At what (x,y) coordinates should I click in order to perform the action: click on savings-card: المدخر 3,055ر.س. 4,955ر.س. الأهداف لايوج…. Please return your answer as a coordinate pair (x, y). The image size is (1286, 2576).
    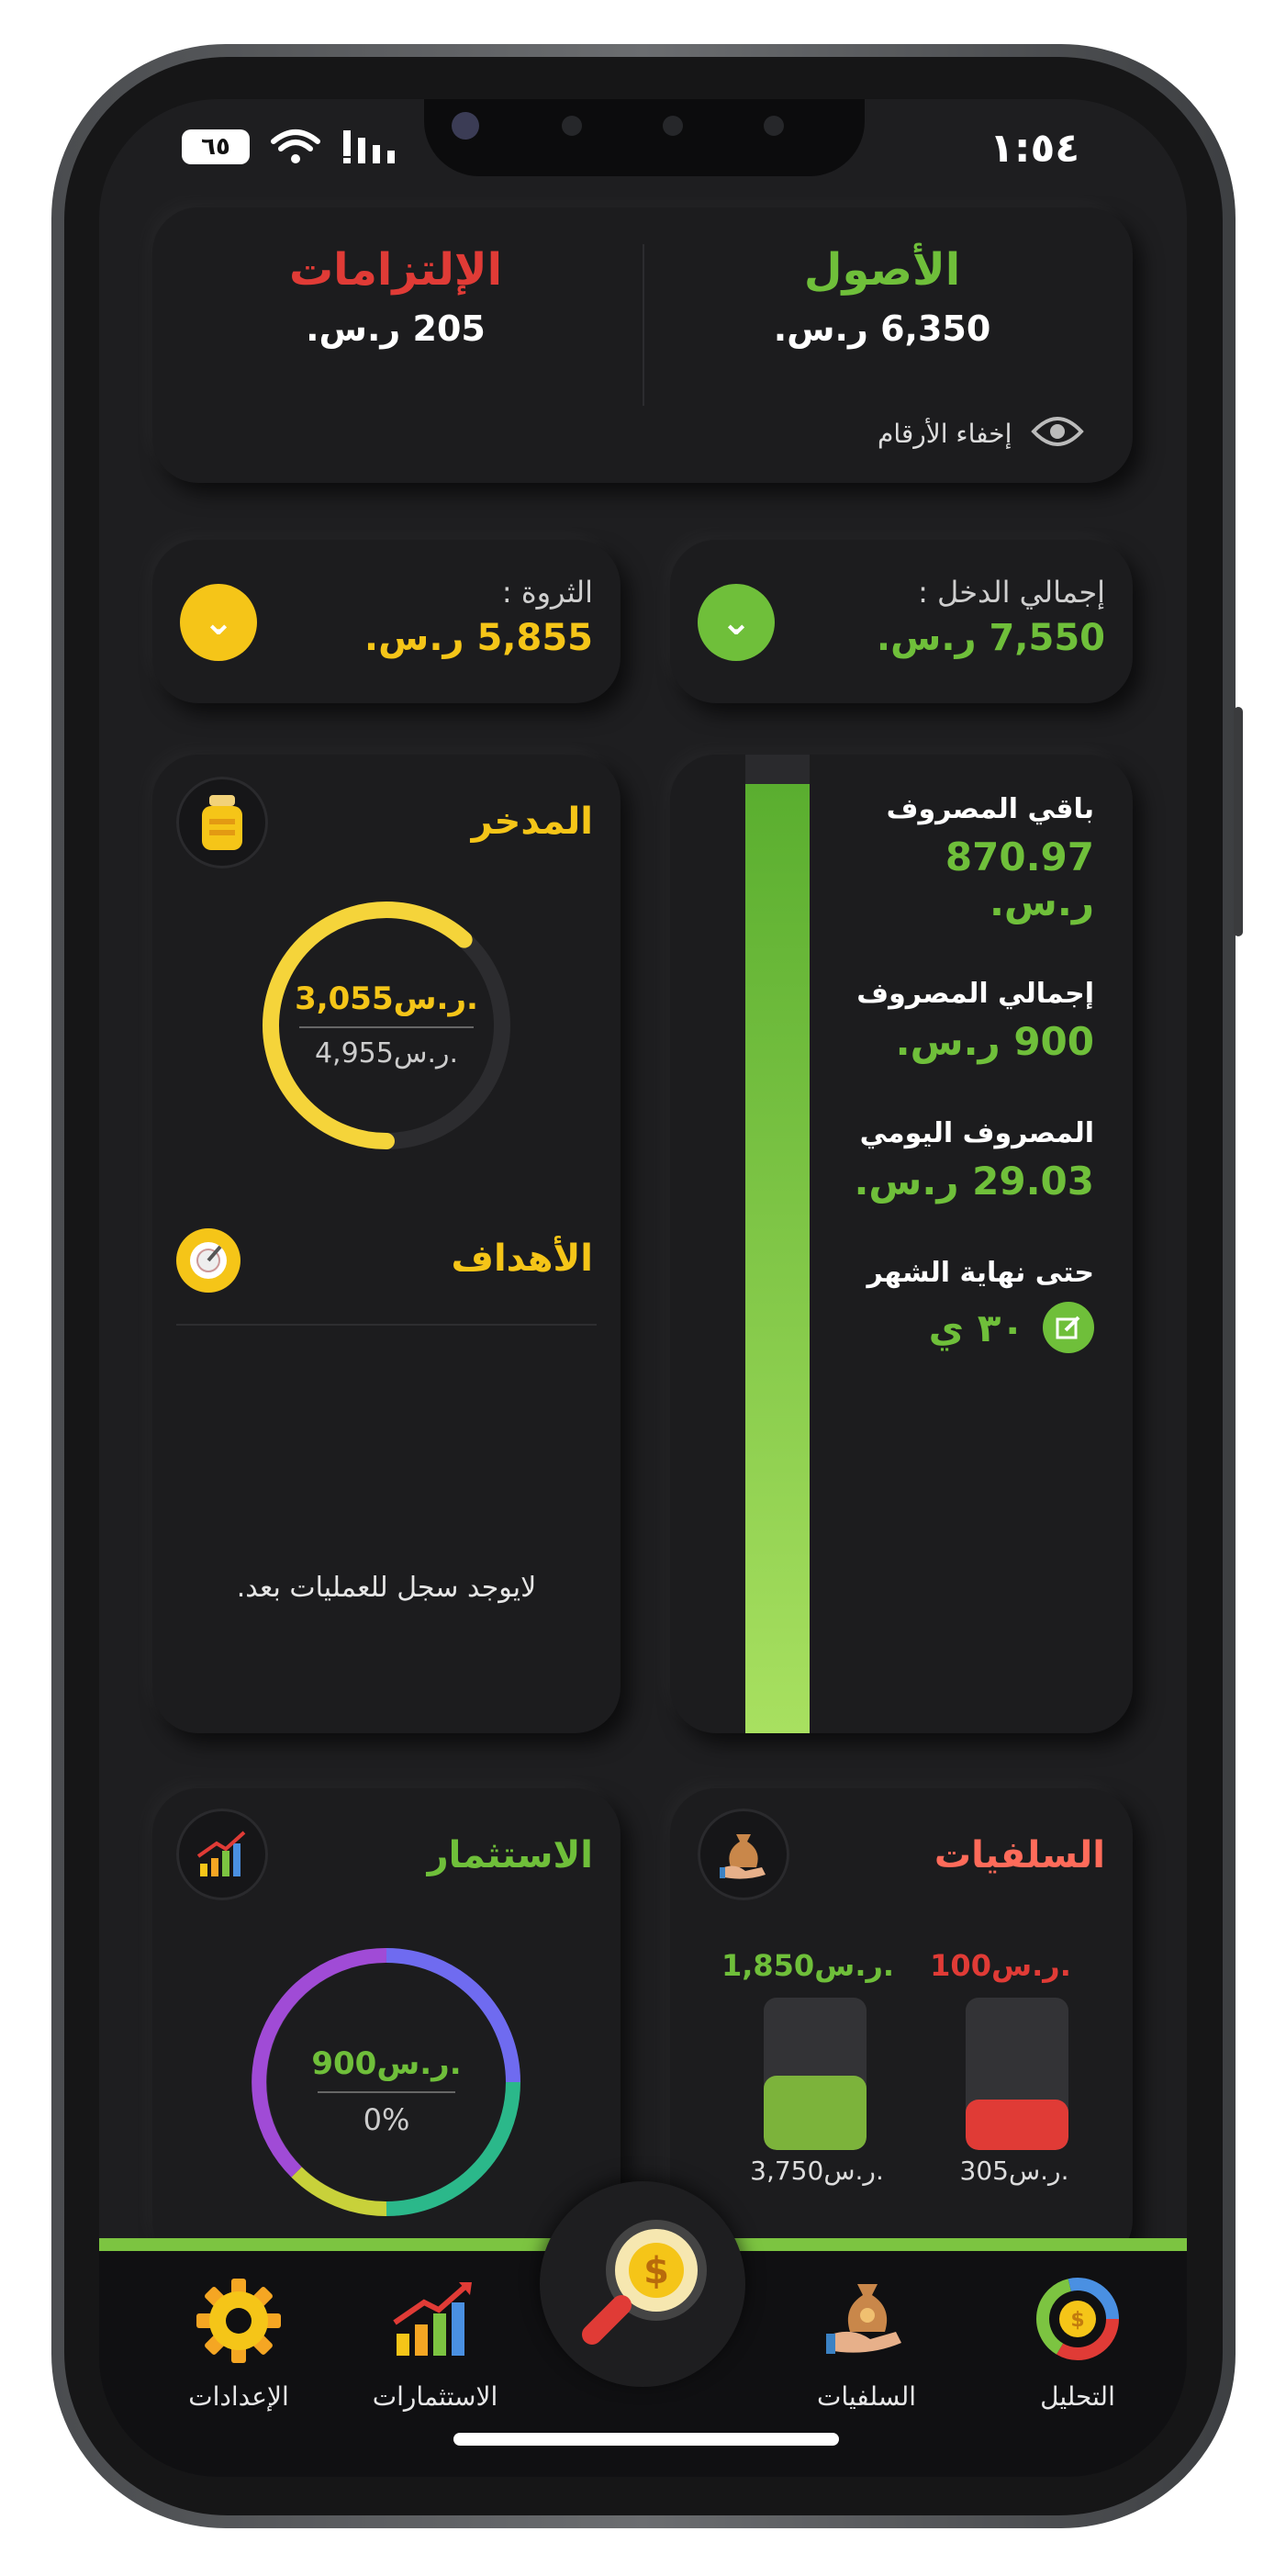
    Looking at the image, I should click on (387, 1244).